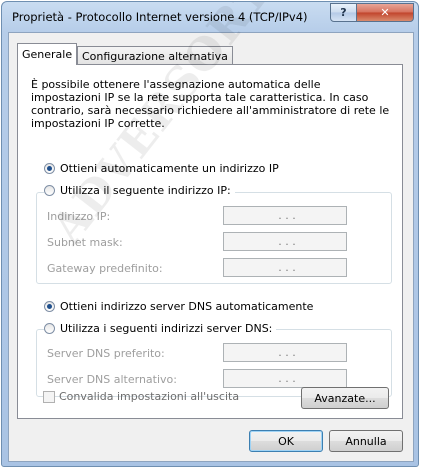  What do you see at coordinates (112, 379) in the screenshot?
I see `dns-alternate-label: Server DNS alternativo:` at bounding box center [112, 379].